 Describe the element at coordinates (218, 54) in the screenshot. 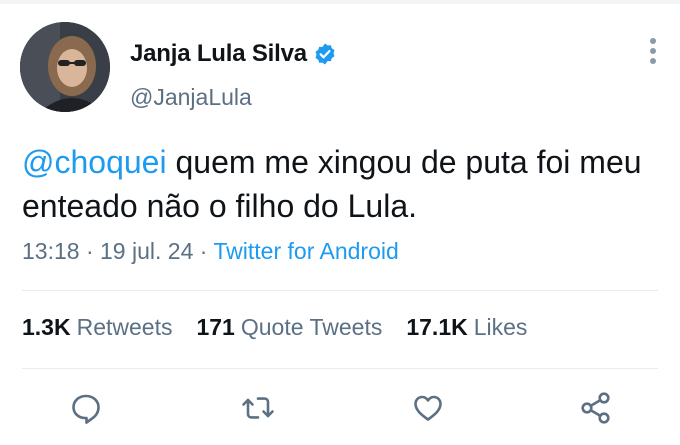

I see `display-name: Janja Lula Silva` at that location.